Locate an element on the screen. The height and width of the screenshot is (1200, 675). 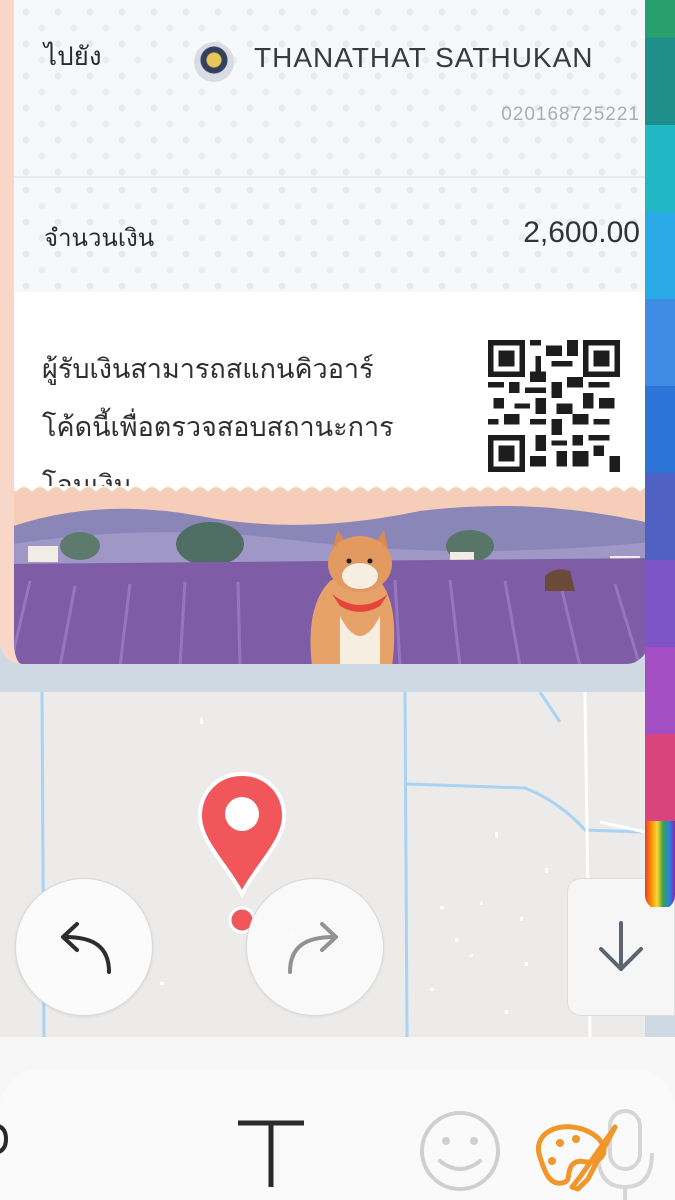
recipient-name: THANATHAT SATHUKAN is located at coordinates (424, 57).